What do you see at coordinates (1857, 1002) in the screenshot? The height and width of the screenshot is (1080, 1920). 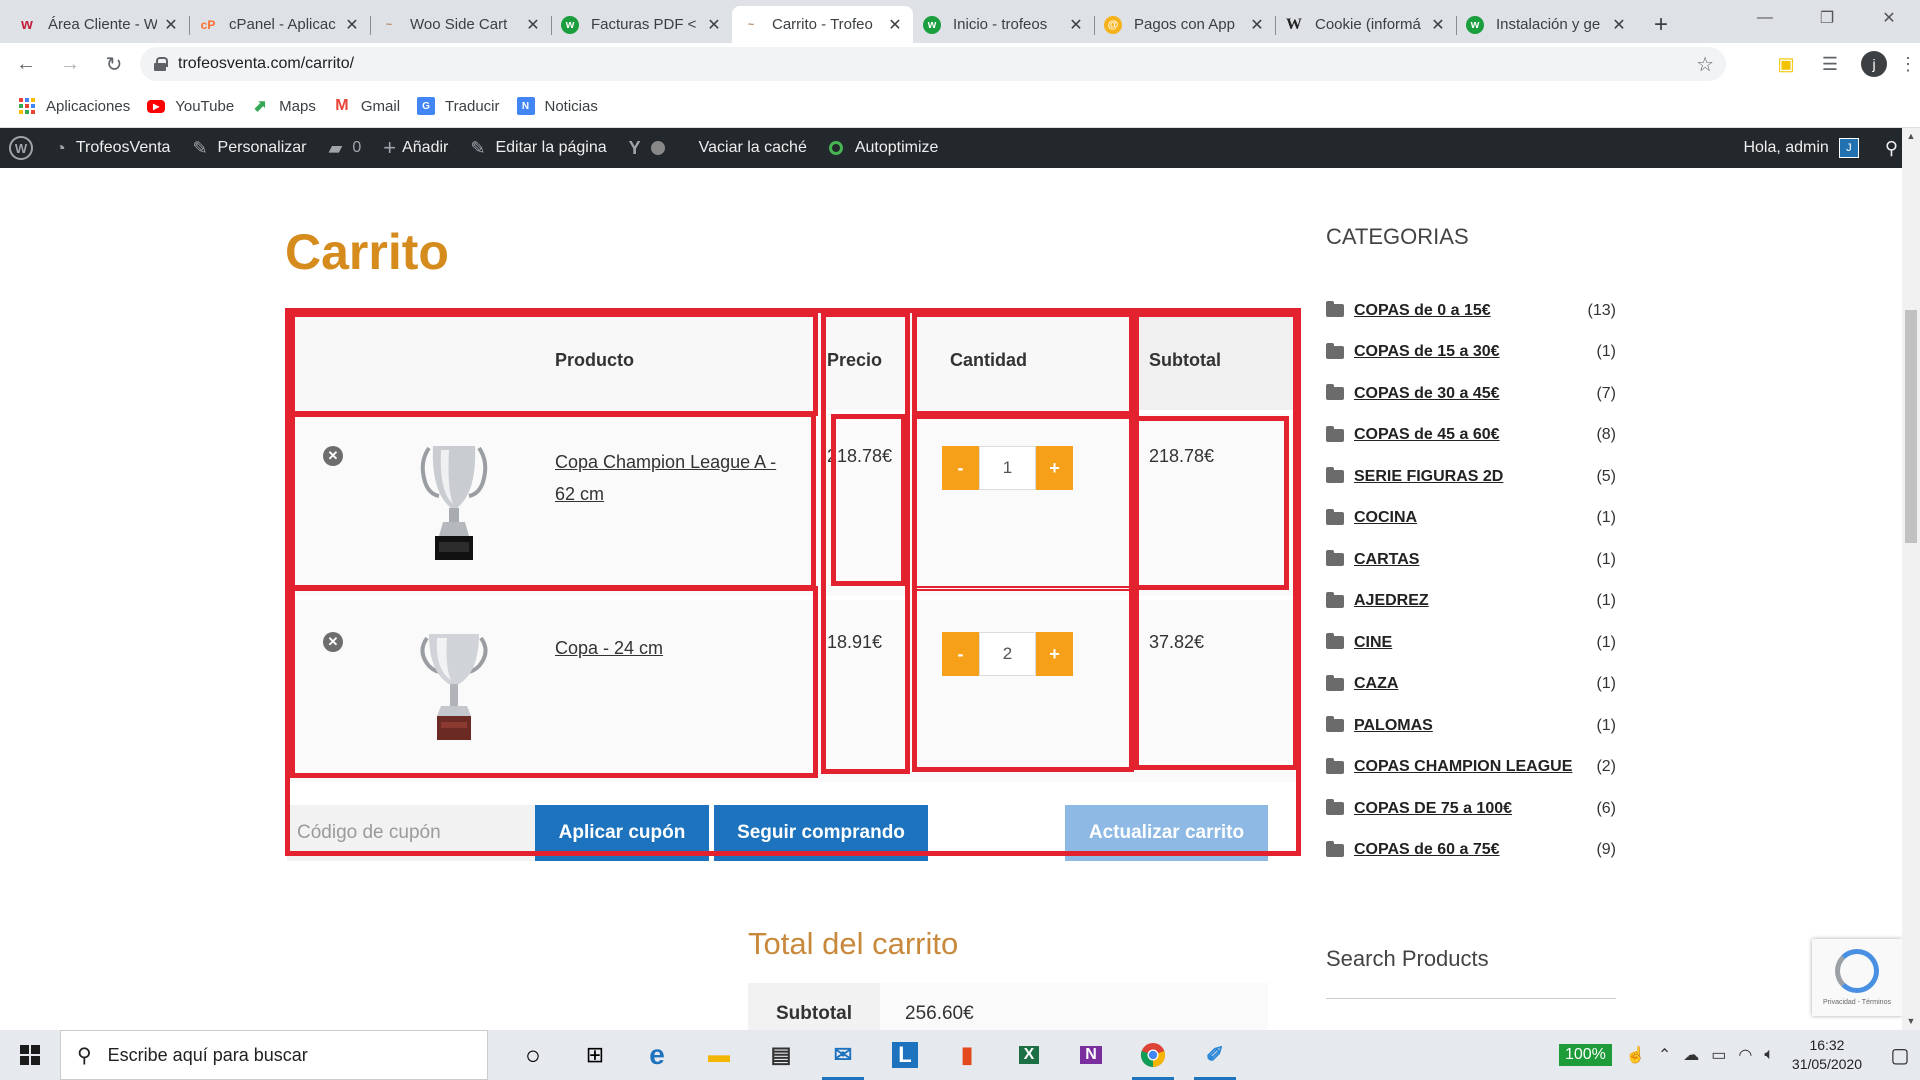 I see `recaptcha-terms: Privacidad - Términos` at bounding box center [1857, 1002].